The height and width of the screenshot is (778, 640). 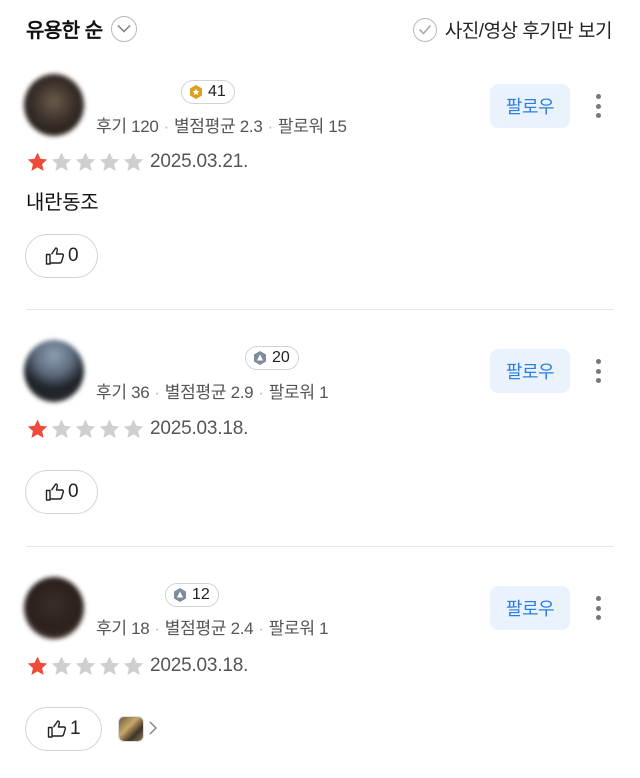 I want to click on reviewer-stats: 후기 36 · 별점평균 2.9 · 팔로워 1, so click(x=212, y=392).